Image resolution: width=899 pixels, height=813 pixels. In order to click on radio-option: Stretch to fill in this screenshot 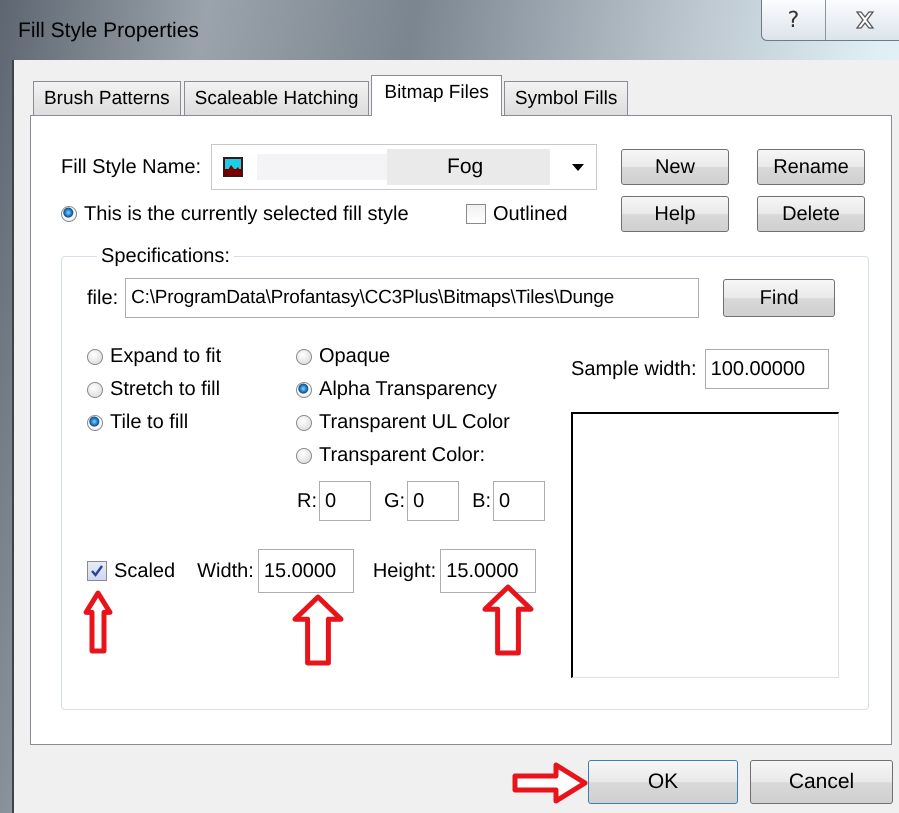, I will do `click(191, 389)`.